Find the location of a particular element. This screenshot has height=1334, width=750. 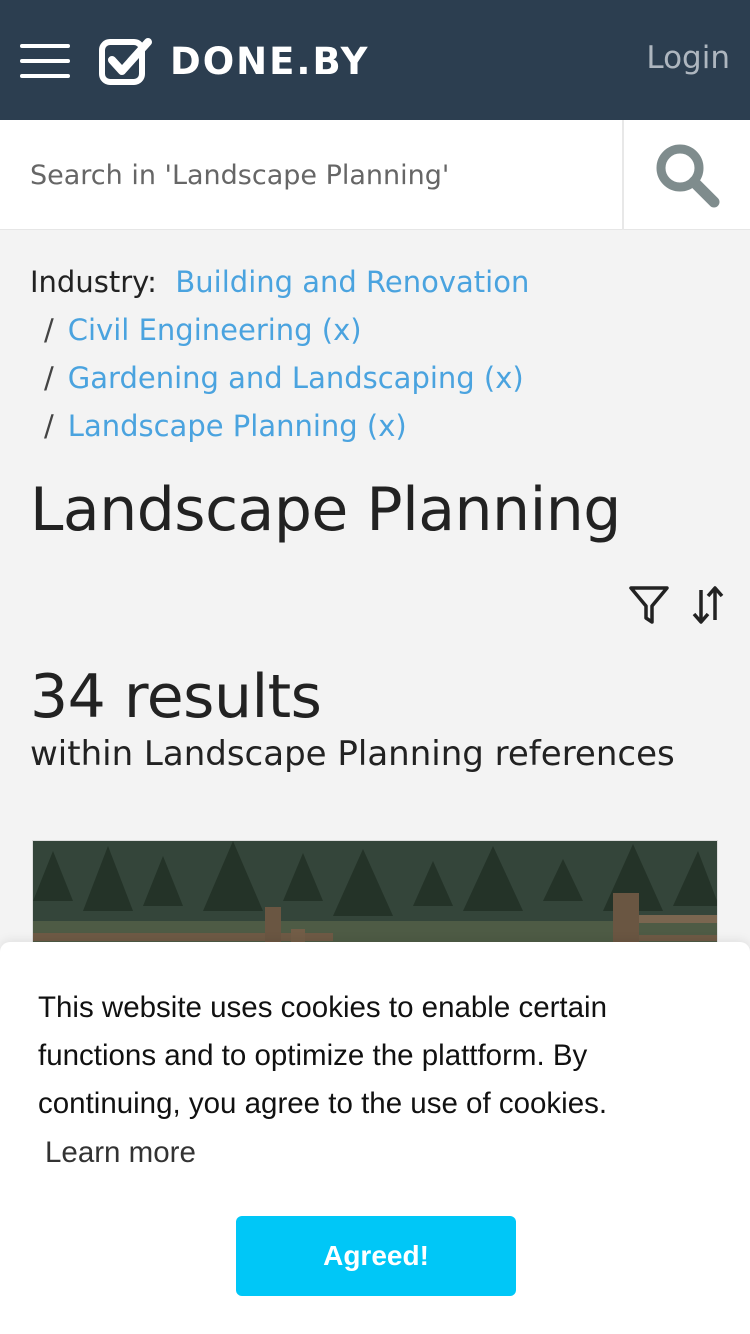

list-tools is located at coordinates (676, 605).